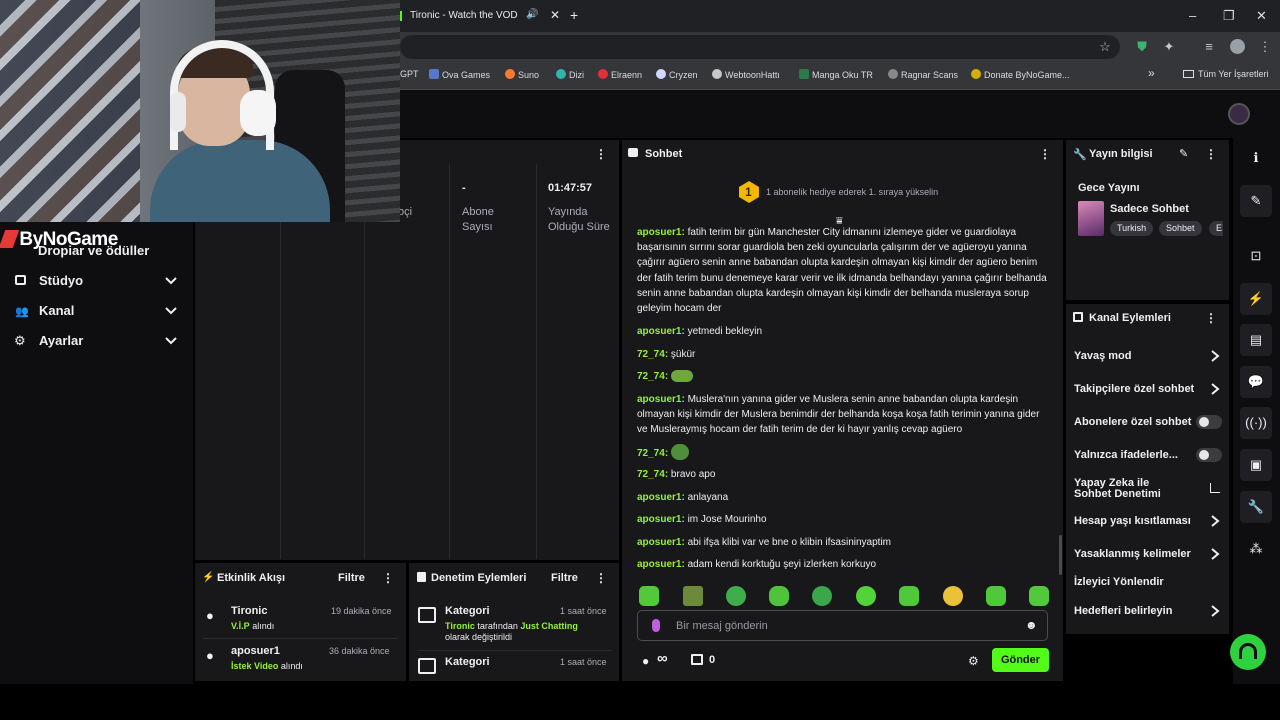  I want to click on chat-menu-icon: ⋮, so click(1045, 154).